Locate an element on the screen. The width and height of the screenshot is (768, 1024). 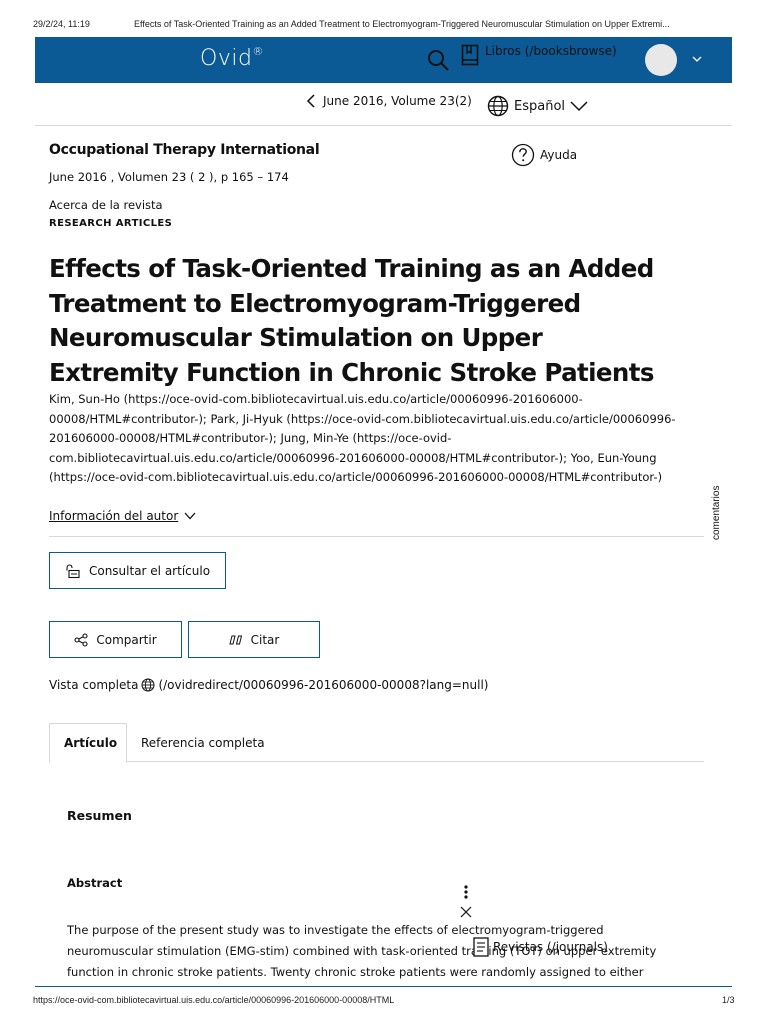
journals-link: Revistas (/journals) is located at coordinates (540, 947).